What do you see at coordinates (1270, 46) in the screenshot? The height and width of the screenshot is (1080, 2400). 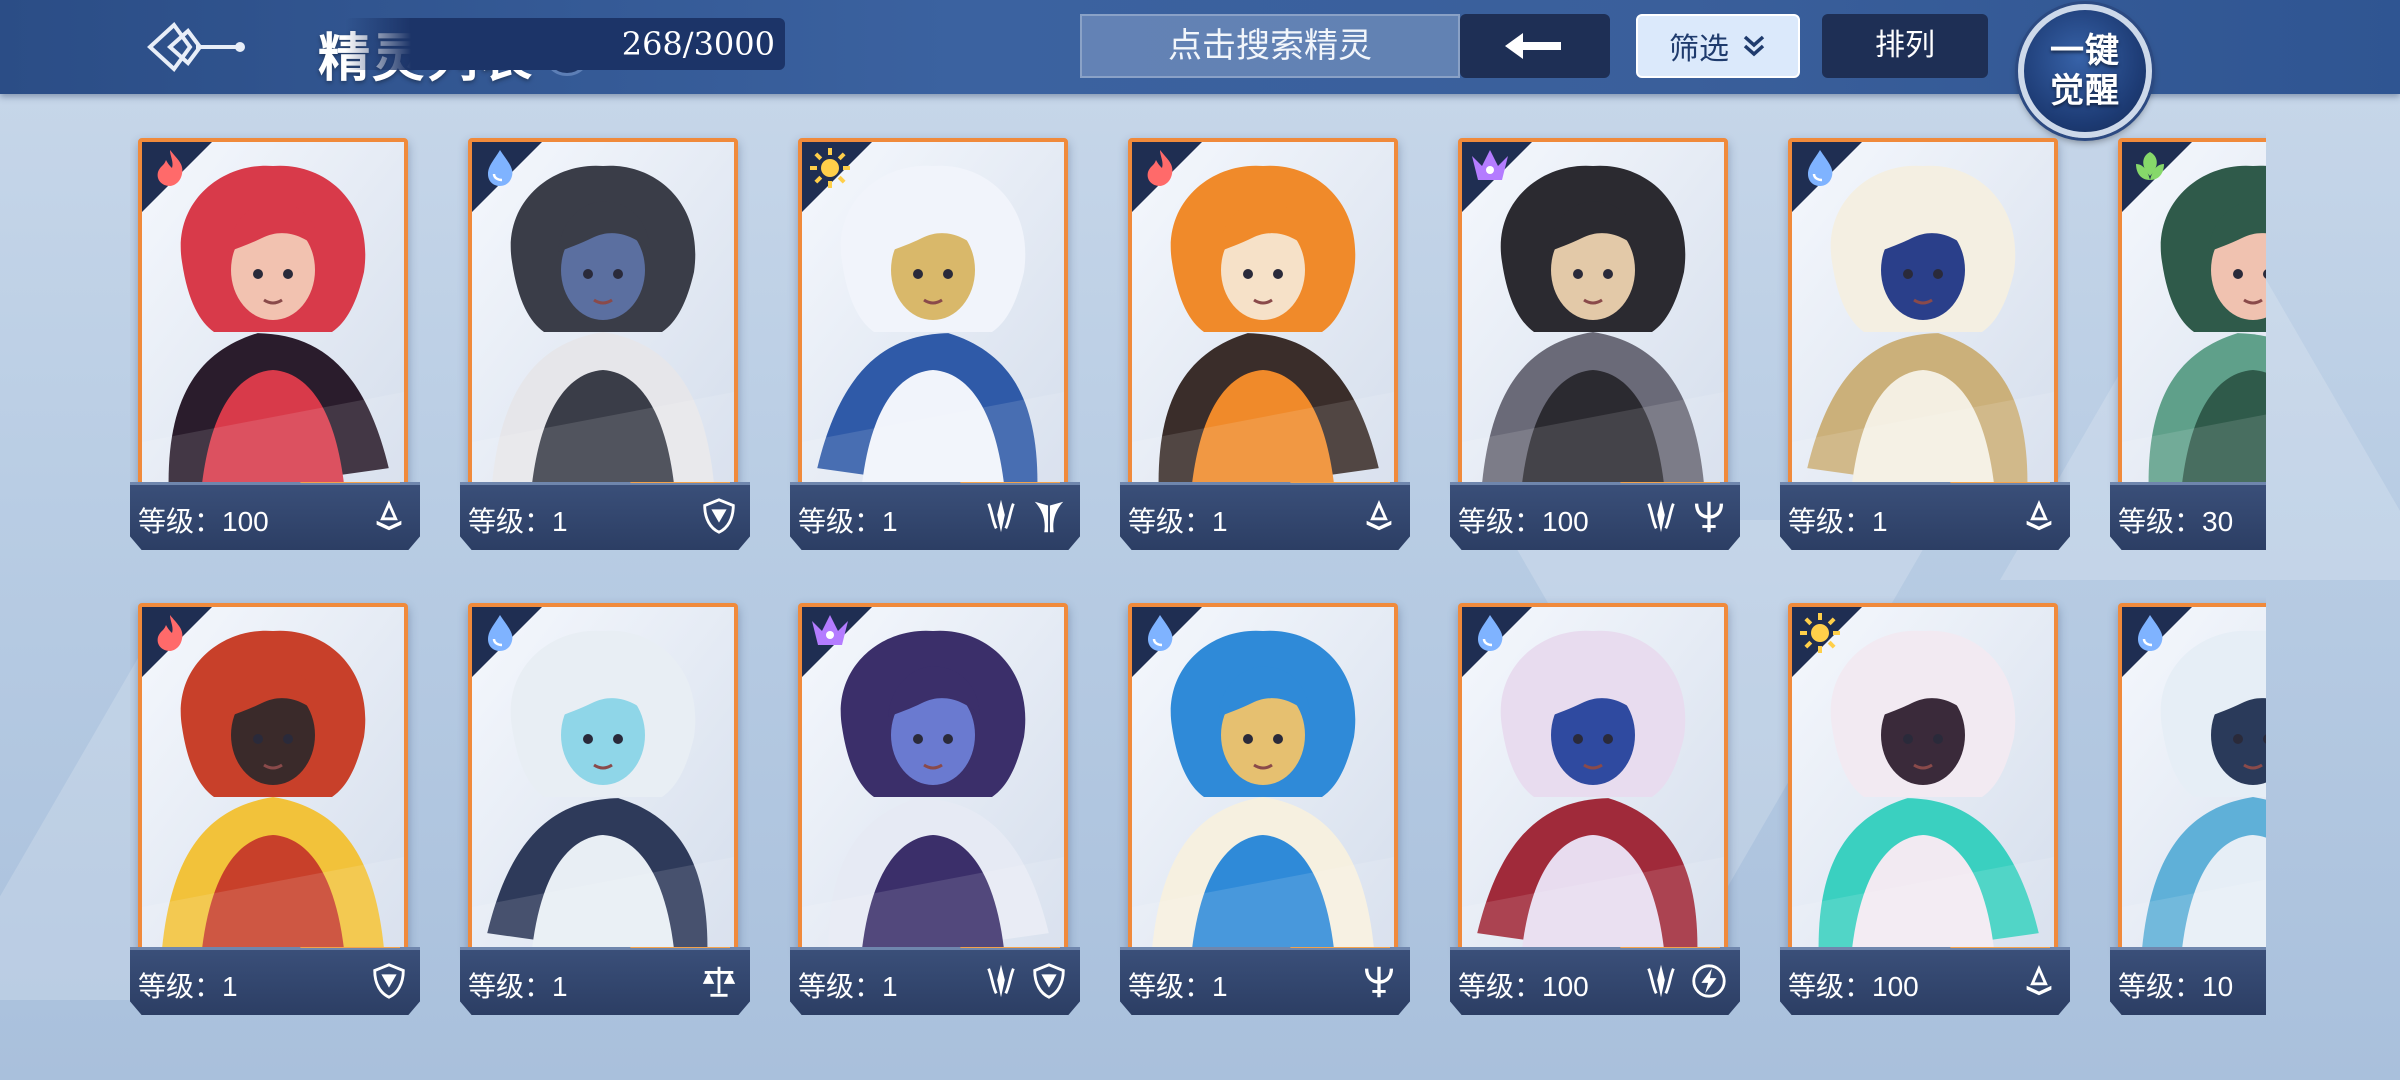 I see `search-input: 点击搜索精灵` at bounding box center [1270, 46].